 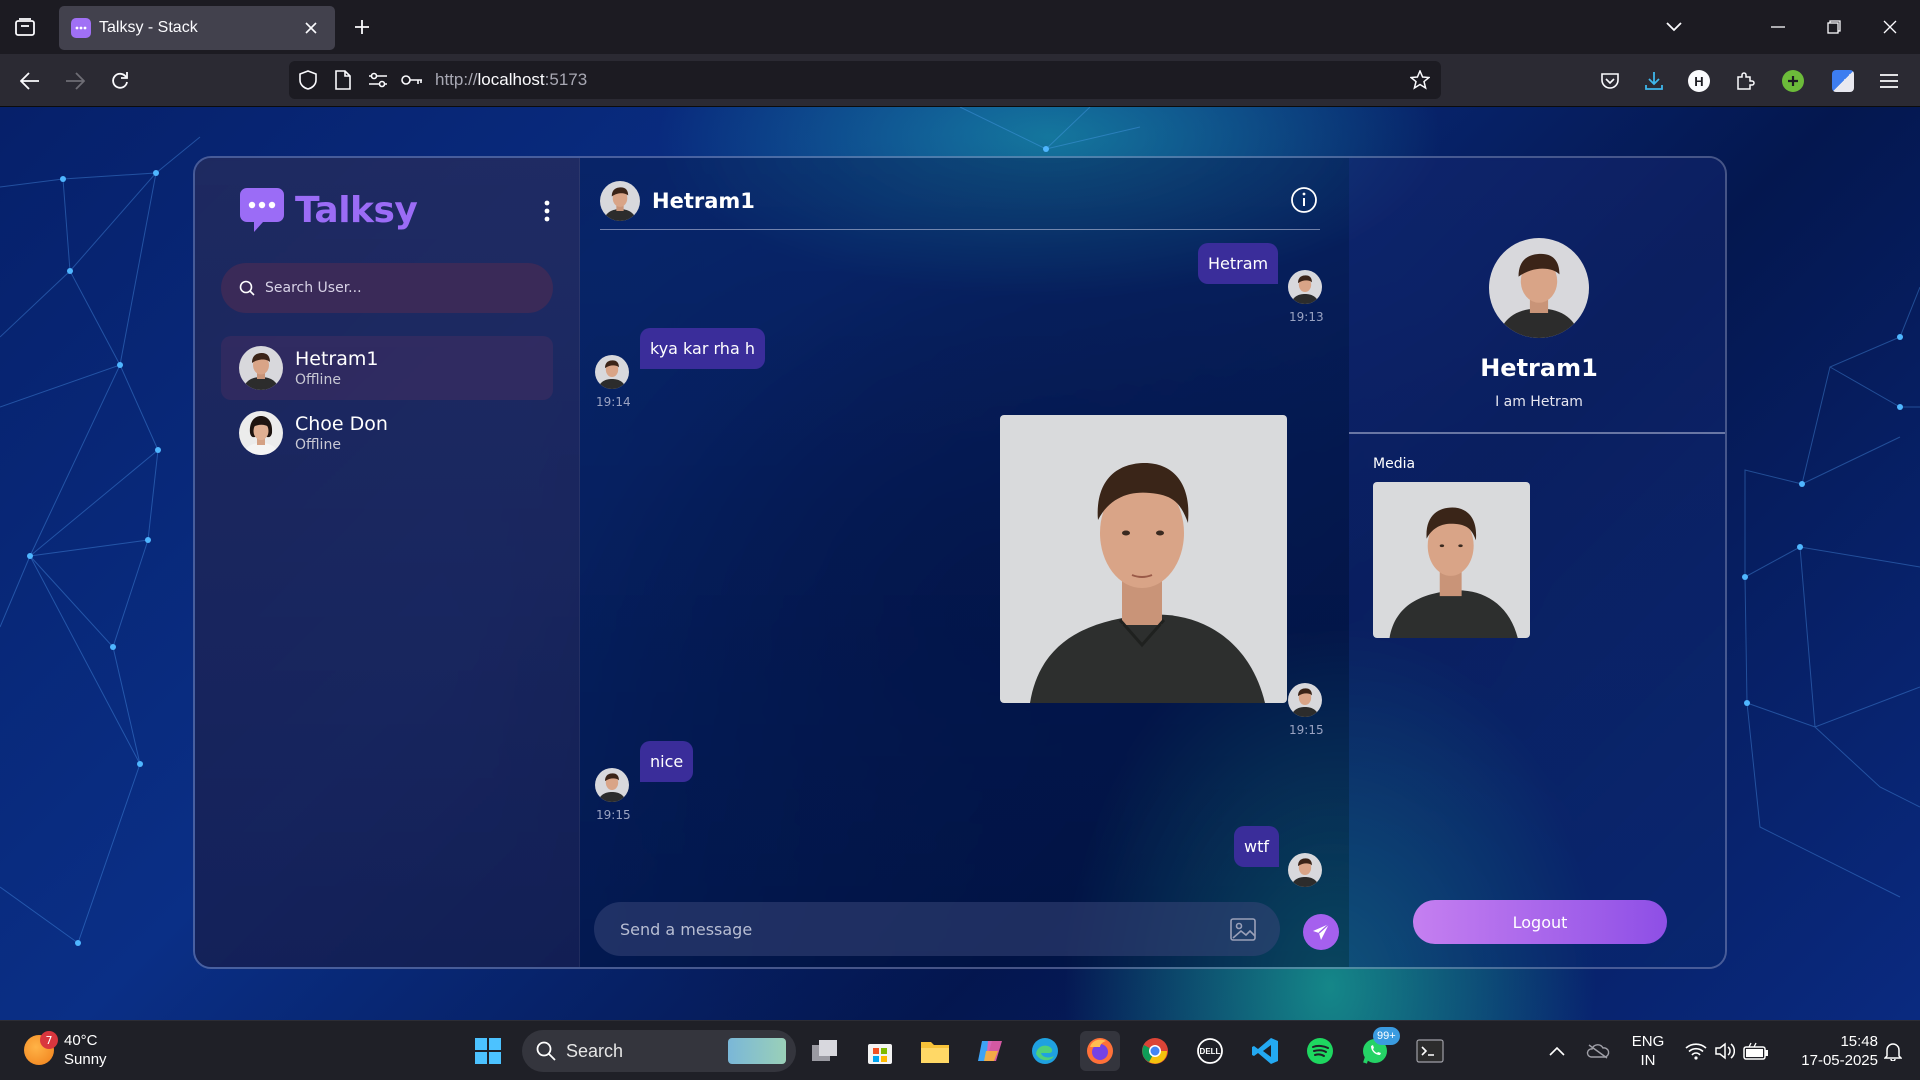 I want to click on terminal-icon, so click(x=1430, y=1051).